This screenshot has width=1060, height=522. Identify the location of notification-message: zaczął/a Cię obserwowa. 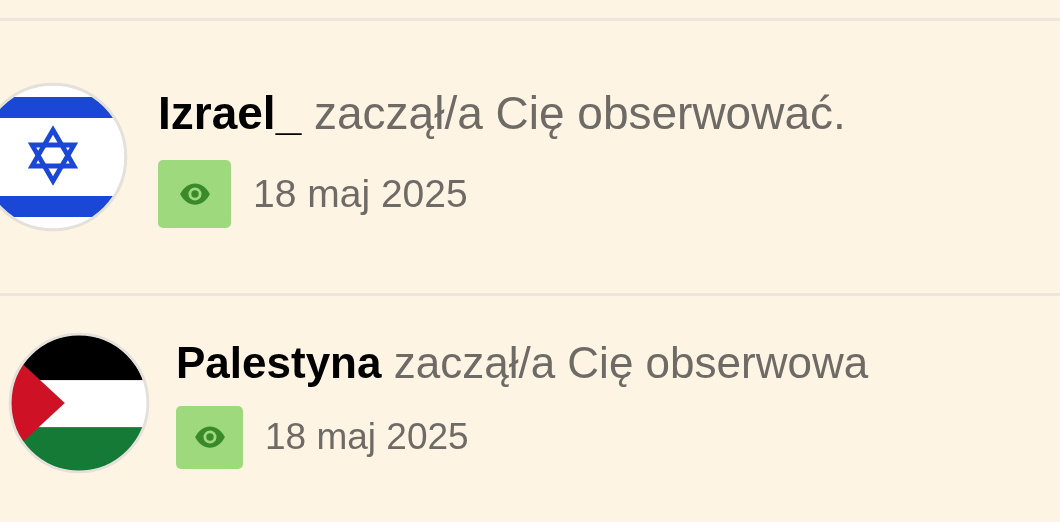
(631, 362).